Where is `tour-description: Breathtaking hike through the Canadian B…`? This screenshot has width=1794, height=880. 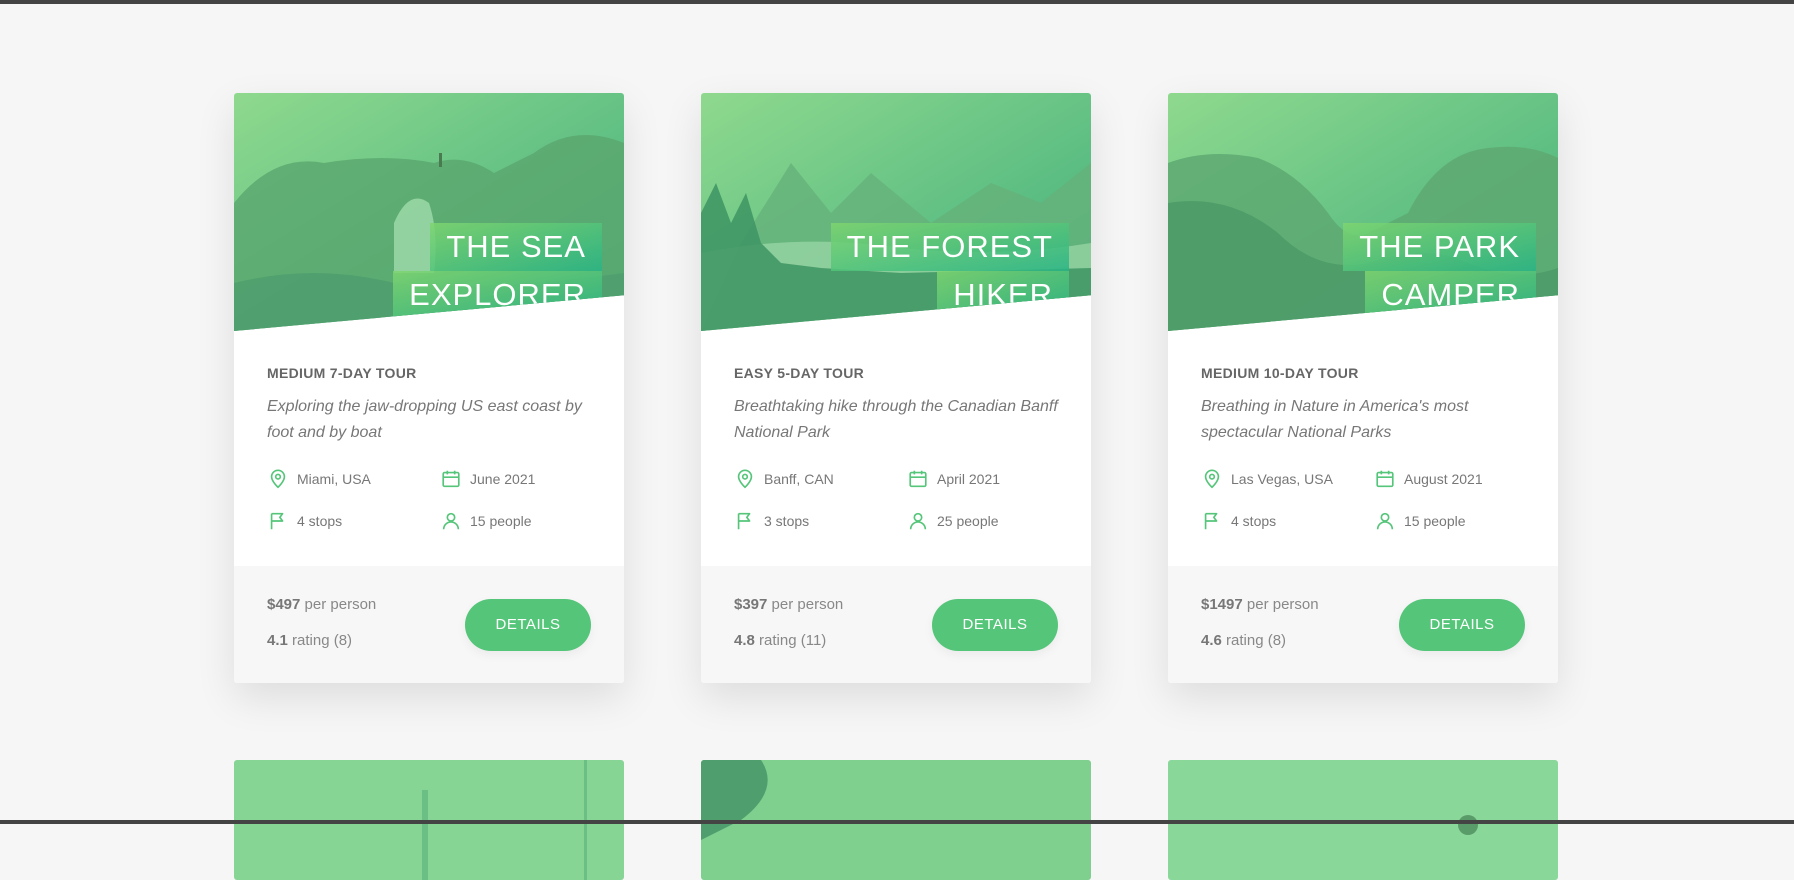
tour-description: Breathtaking hike through the Canadian B… is located at coordinates (896, 419).